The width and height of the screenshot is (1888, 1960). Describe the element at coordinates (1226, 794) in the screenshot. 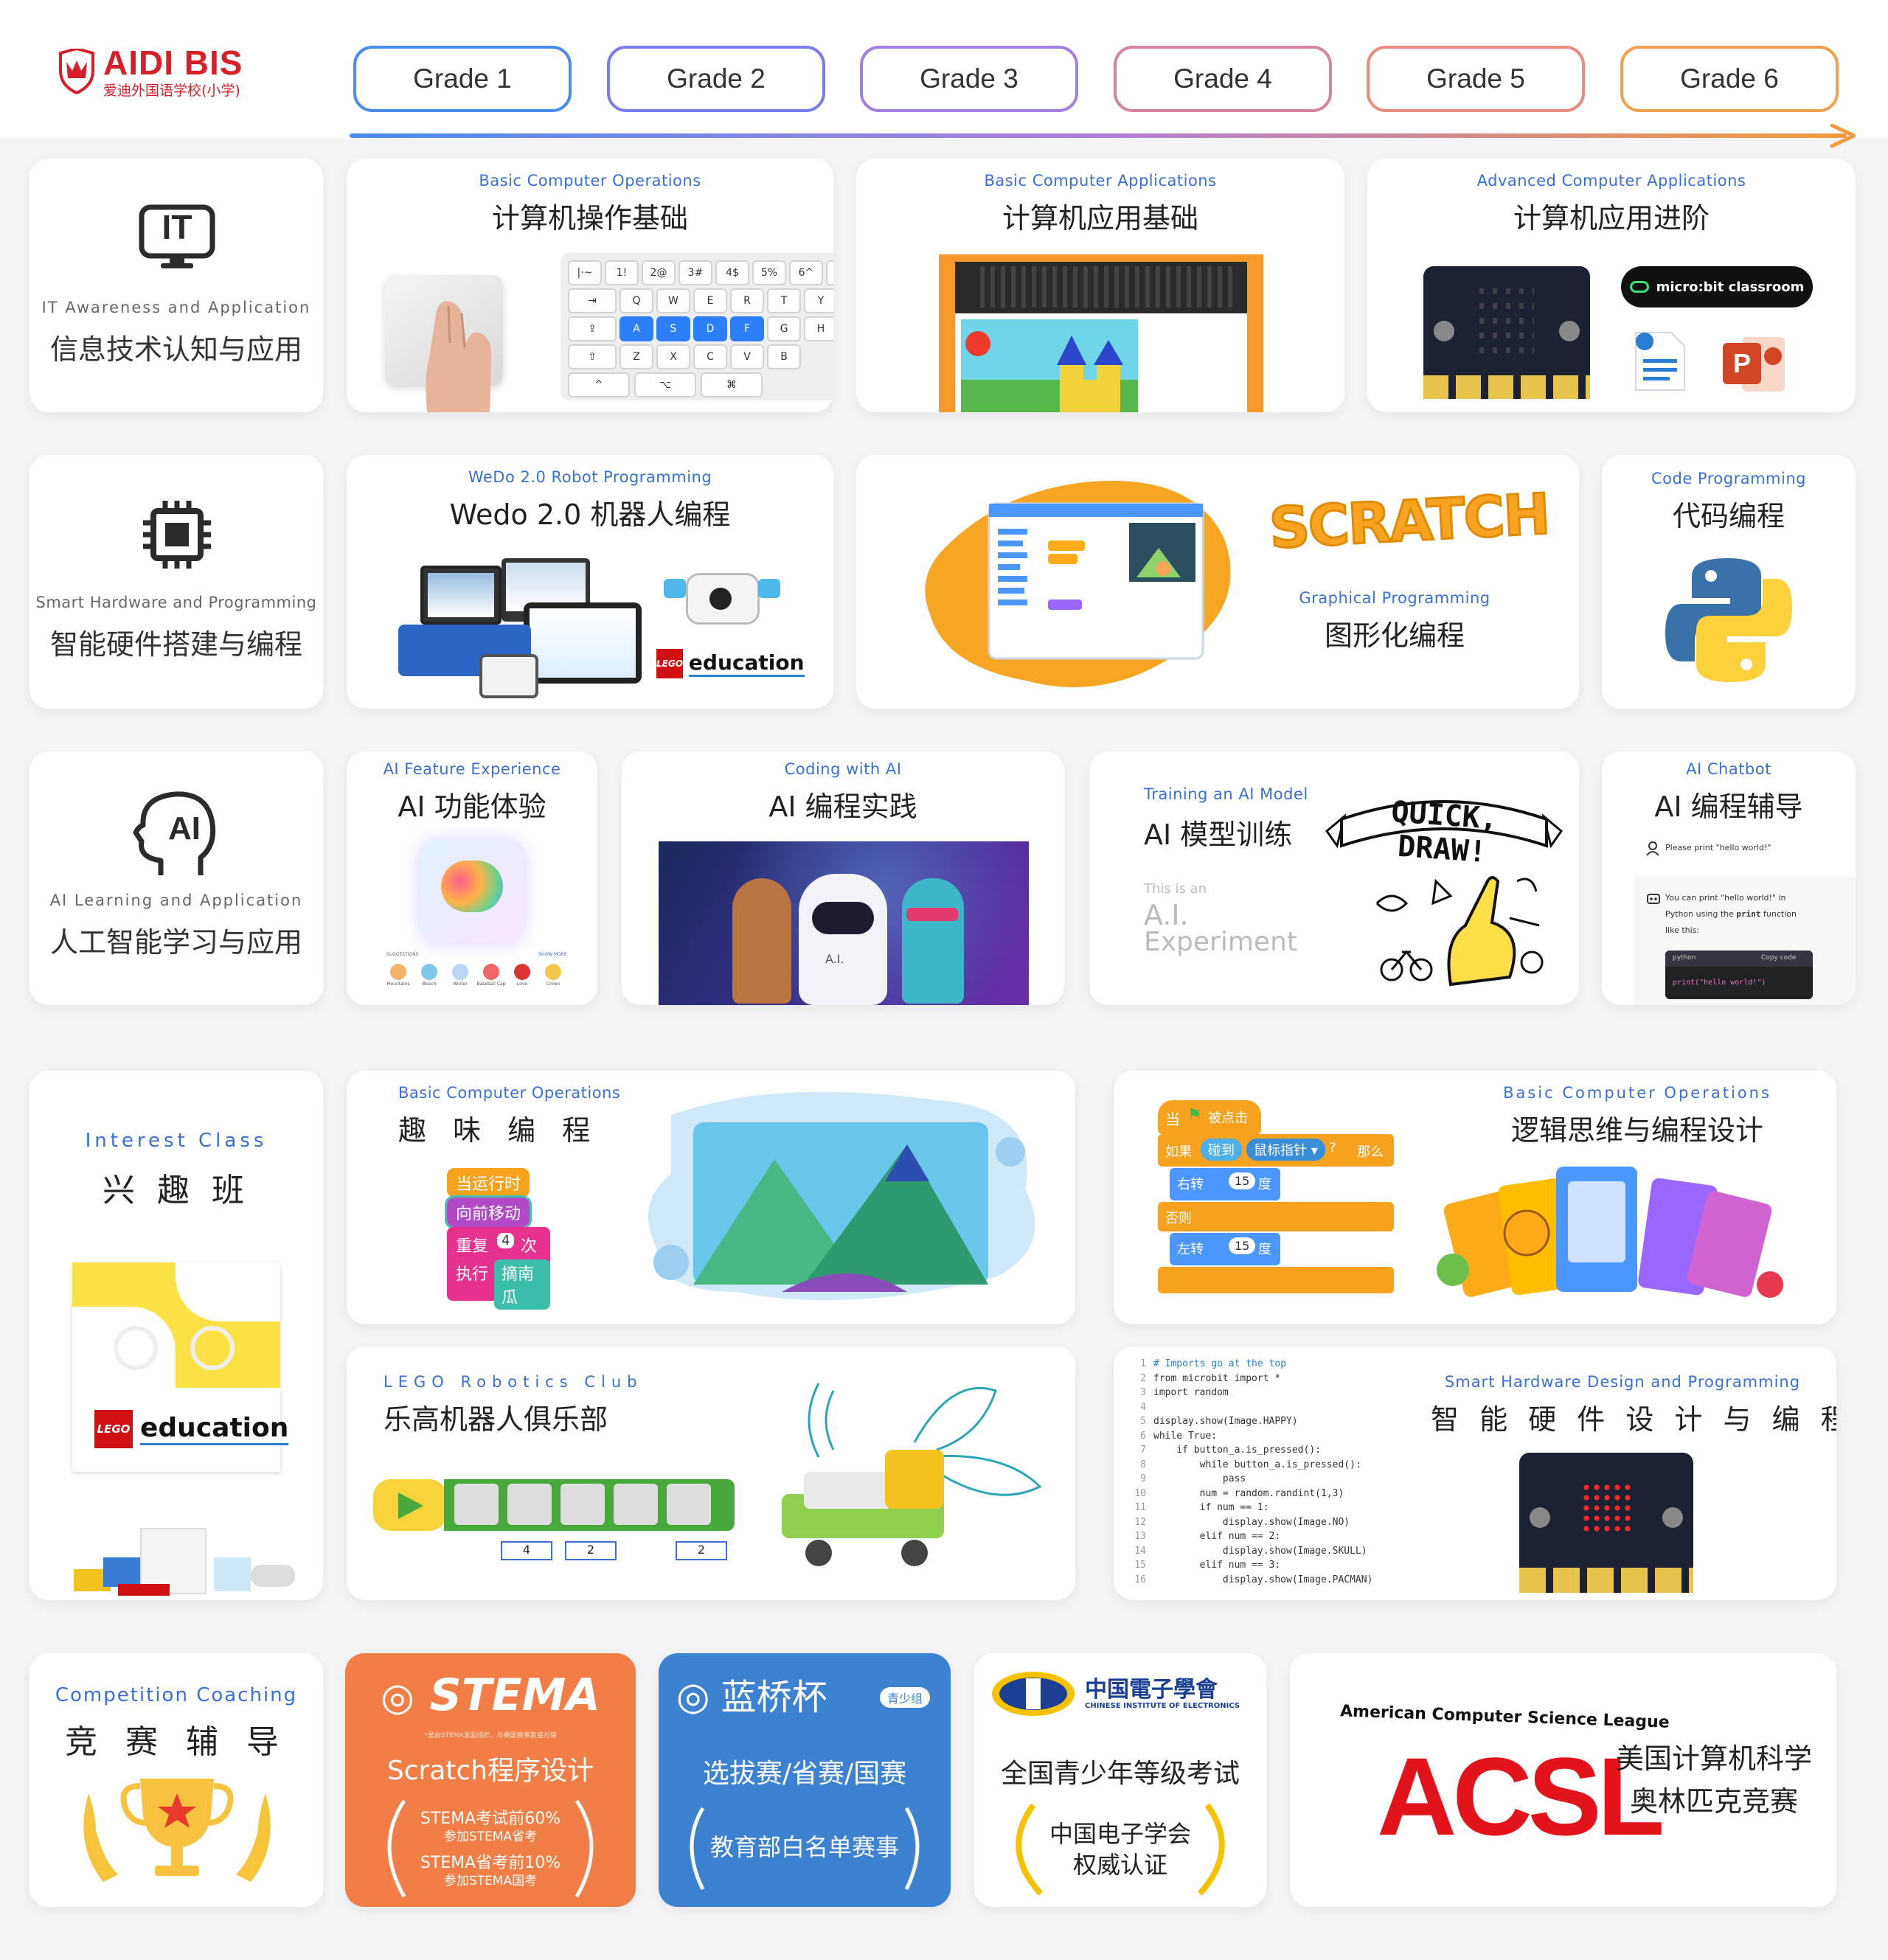

I see `course-en: Training an AI Model` at that location.